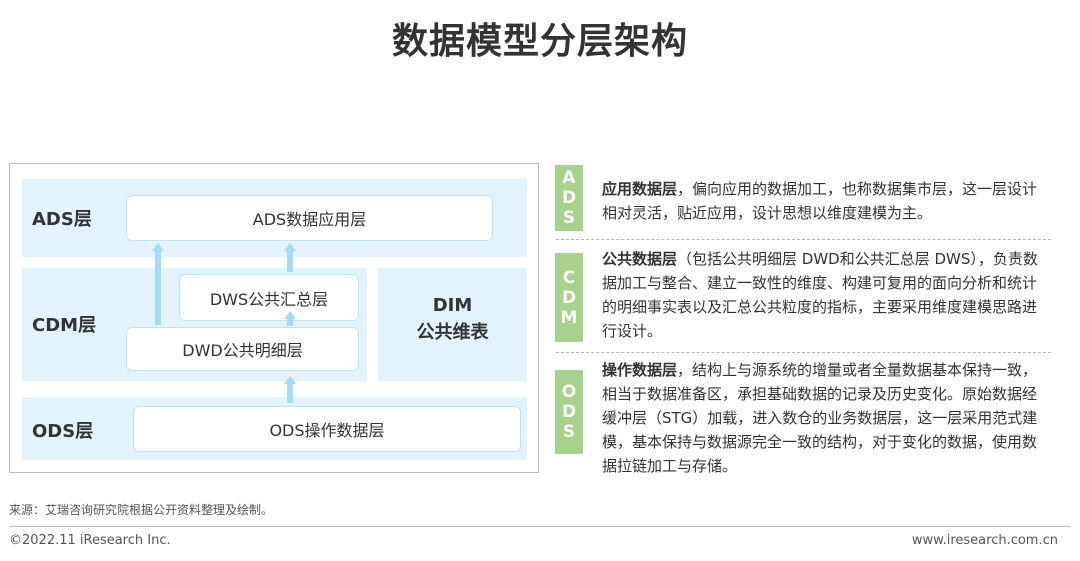 This screenshot has height=561, width=1080. Describe the element at coordinates (540, 526) in the screenshot. I see `footer-divider` at that location.